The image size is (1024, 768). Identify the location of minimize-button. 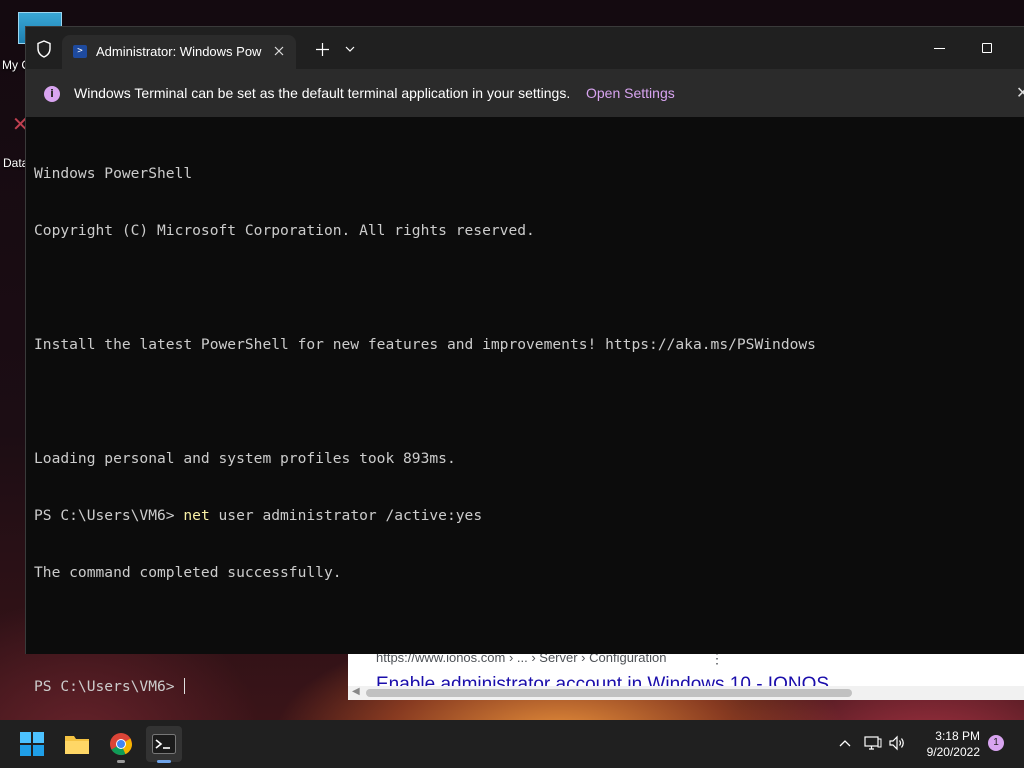
(939, 48).